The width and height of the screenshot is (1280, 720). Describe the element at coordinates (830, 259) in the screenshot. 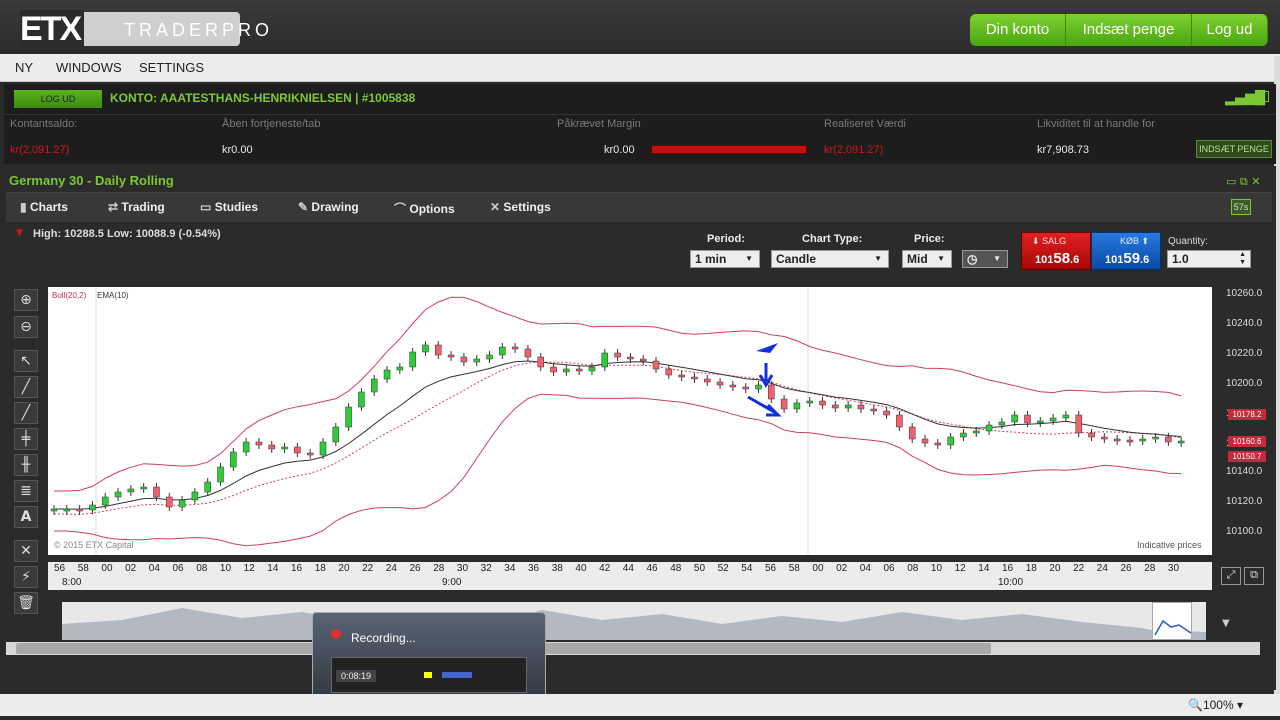

I see `chart-type-select: Candle ▼` at that location.